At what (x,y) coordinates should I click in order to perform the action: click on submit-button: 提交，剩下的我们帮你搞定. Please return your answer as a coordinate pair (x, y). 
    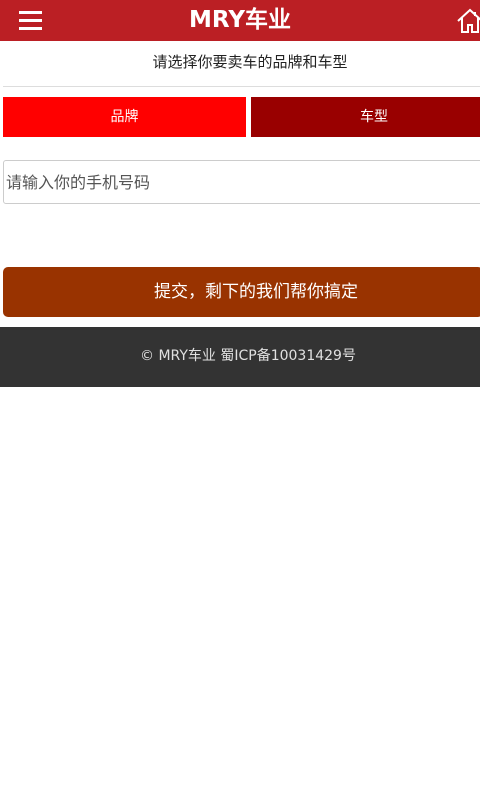
    Looking at the image, I should click on (241, 292).